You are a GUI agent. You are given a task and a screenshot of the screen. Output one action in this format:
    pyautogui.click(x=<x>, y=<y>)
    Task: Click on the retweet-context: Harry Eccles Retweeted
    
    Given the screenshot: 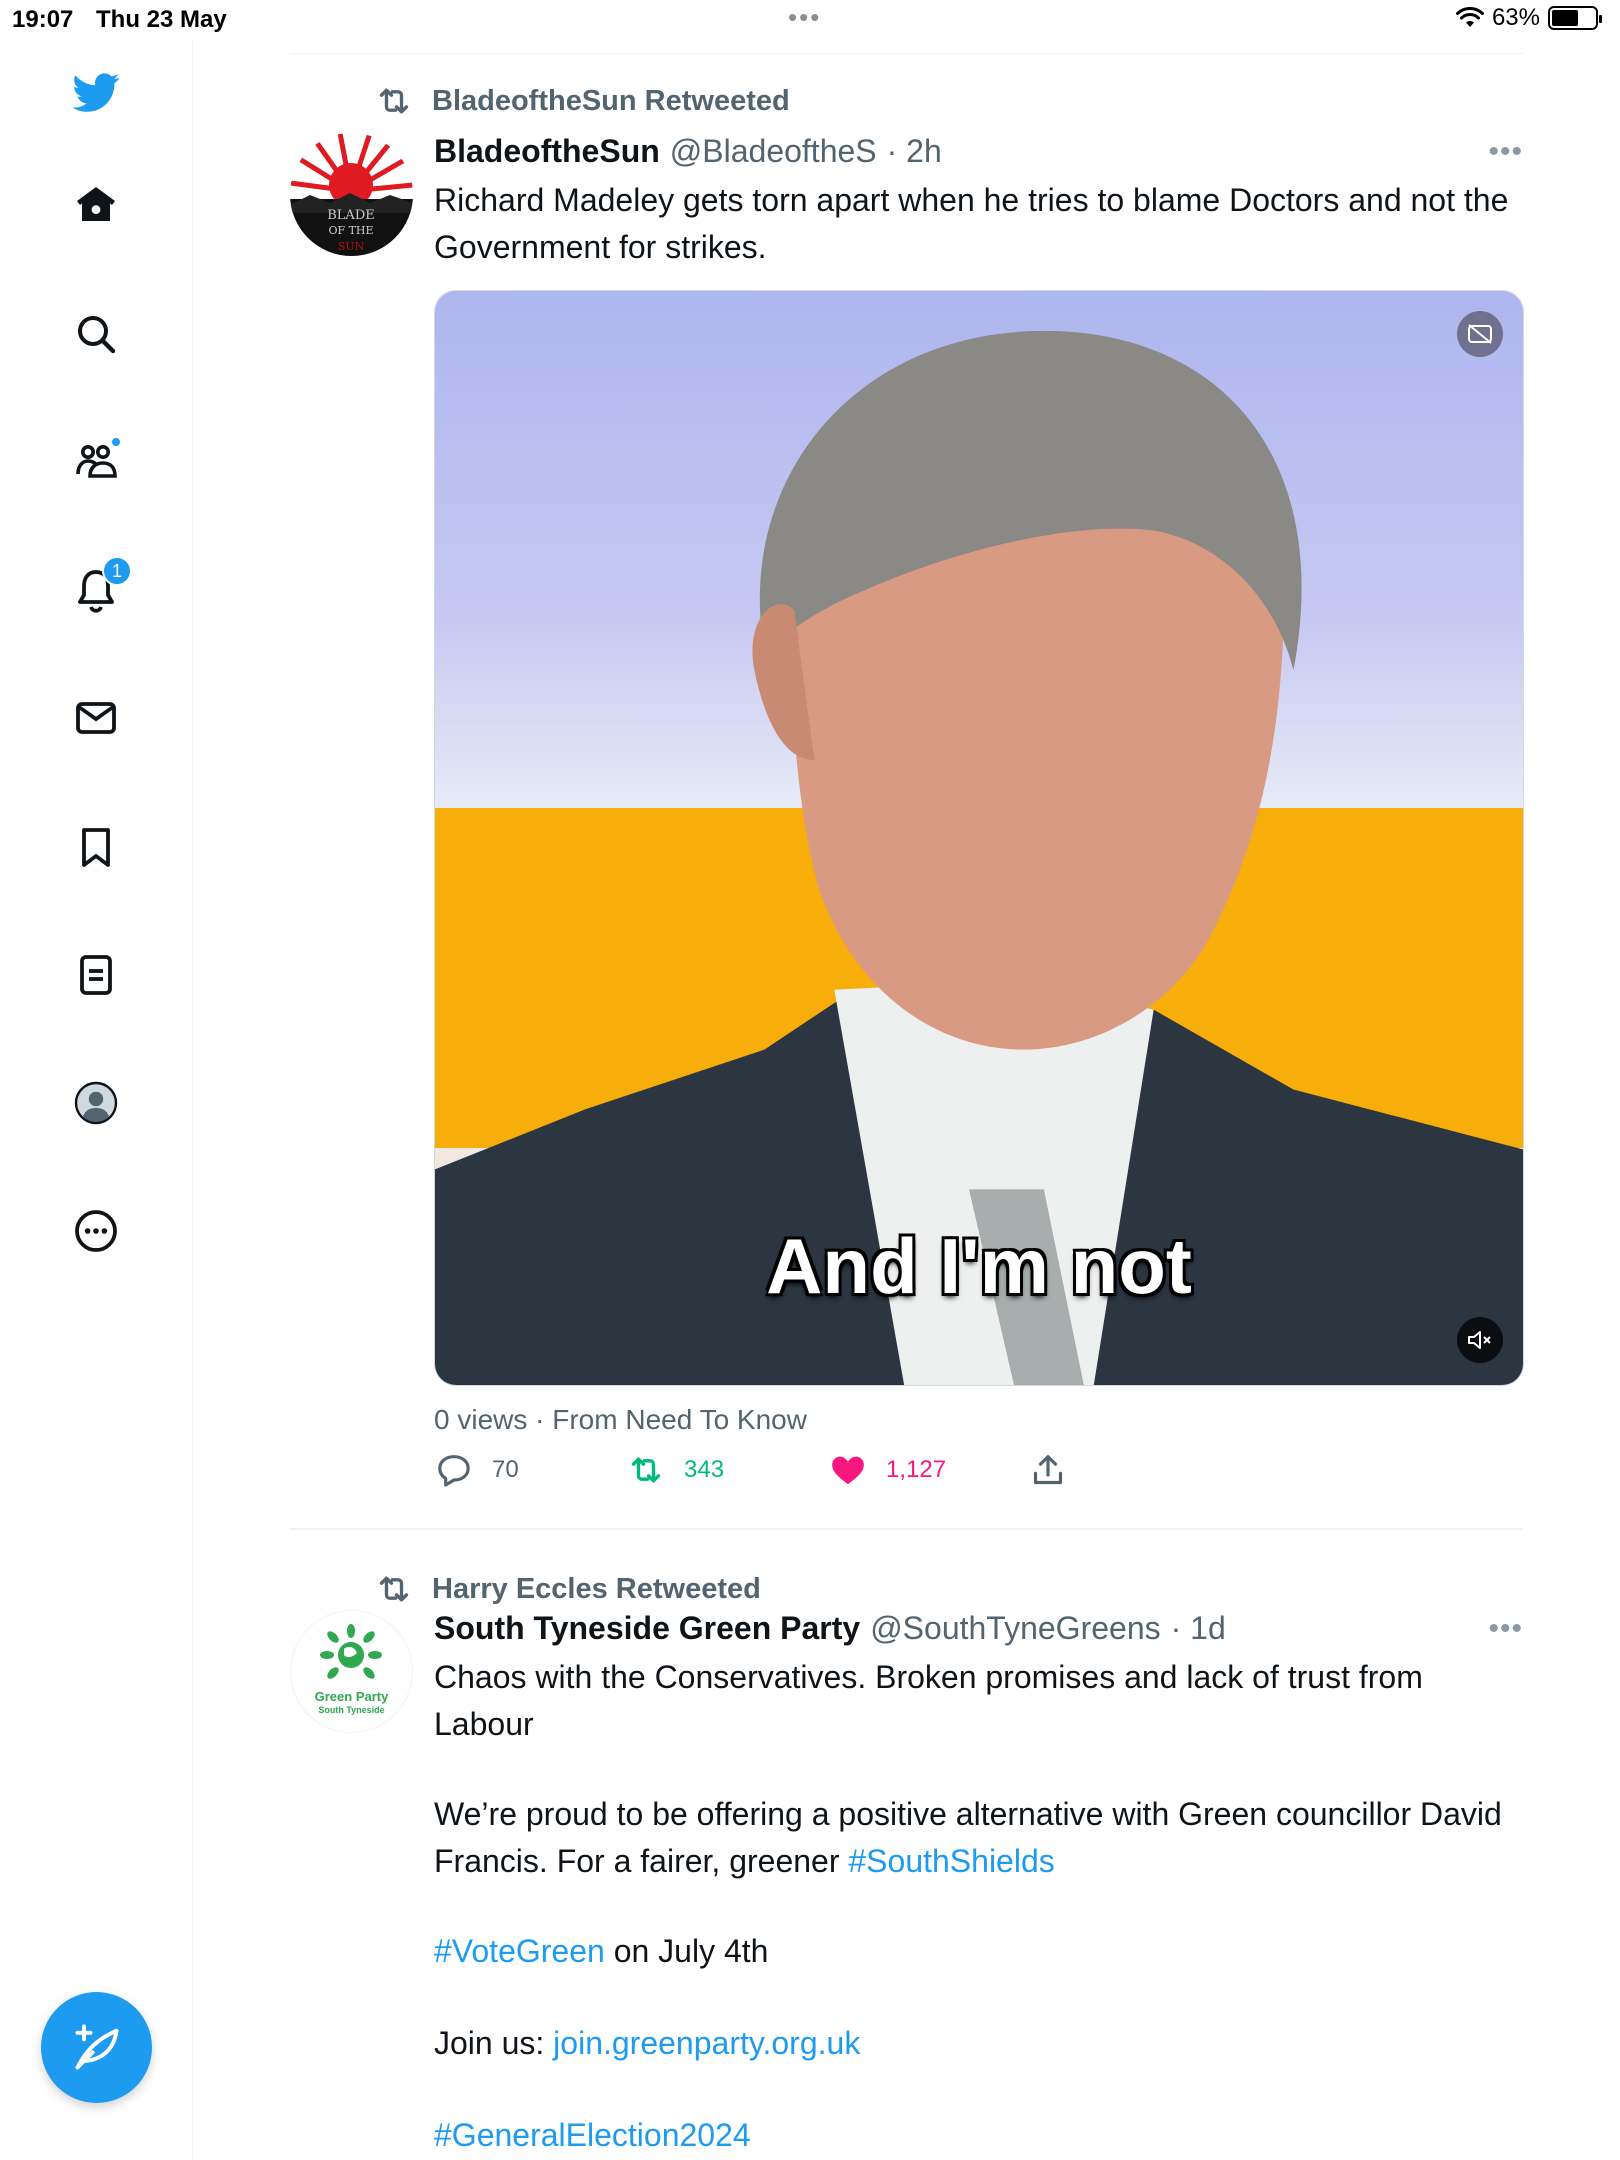 What is the action you would take?
    pyautogui.click(x=567, y=1589)
    